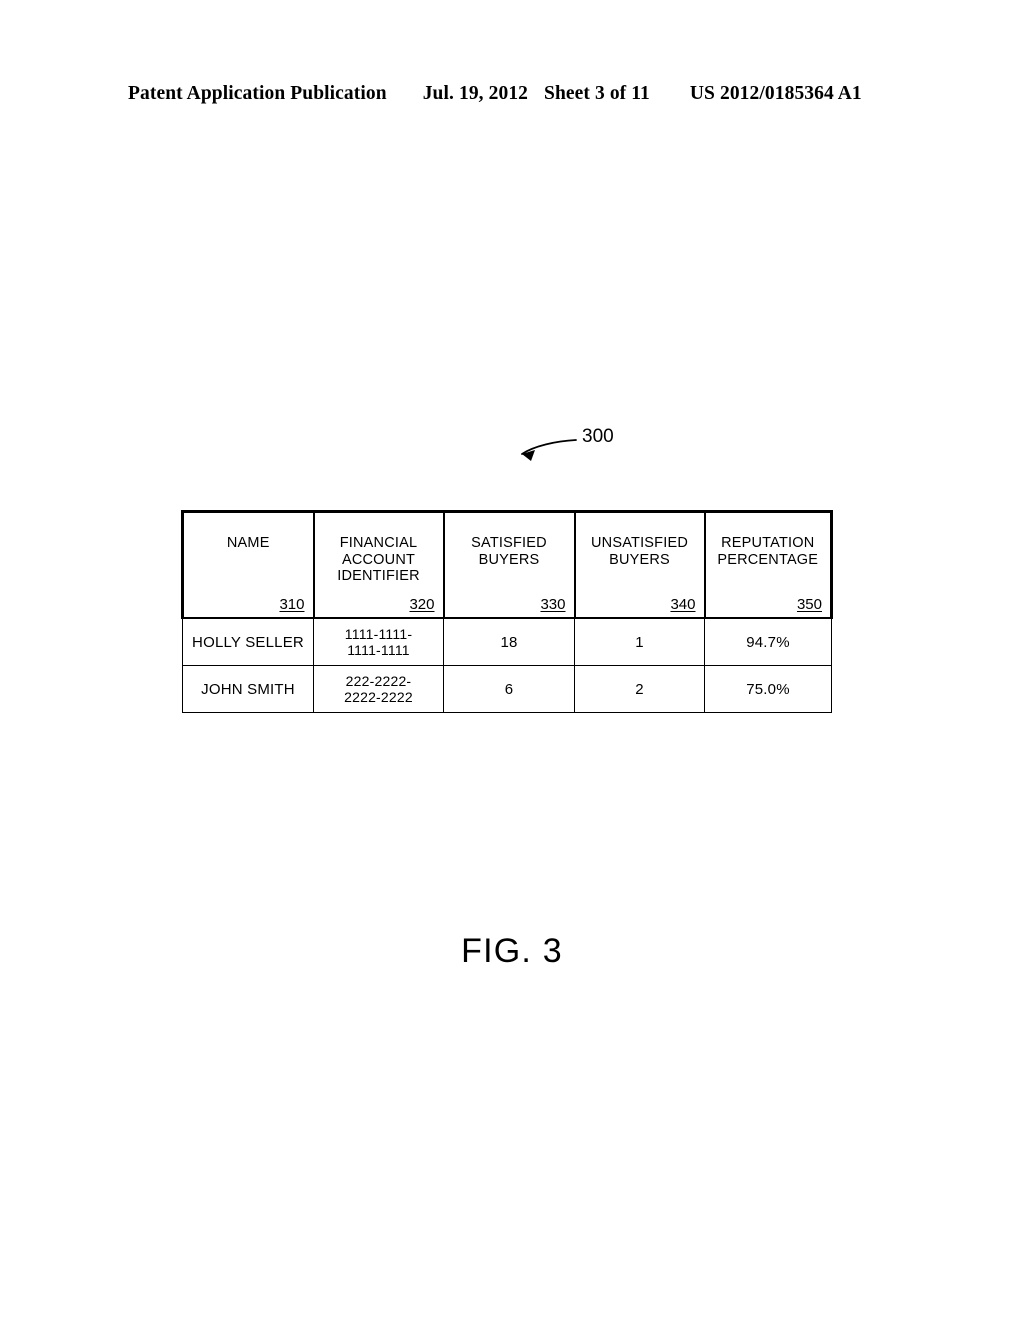 This screenshot has height=1320, width=1024. I want to click on callout-label: 300, so click(598, 436).